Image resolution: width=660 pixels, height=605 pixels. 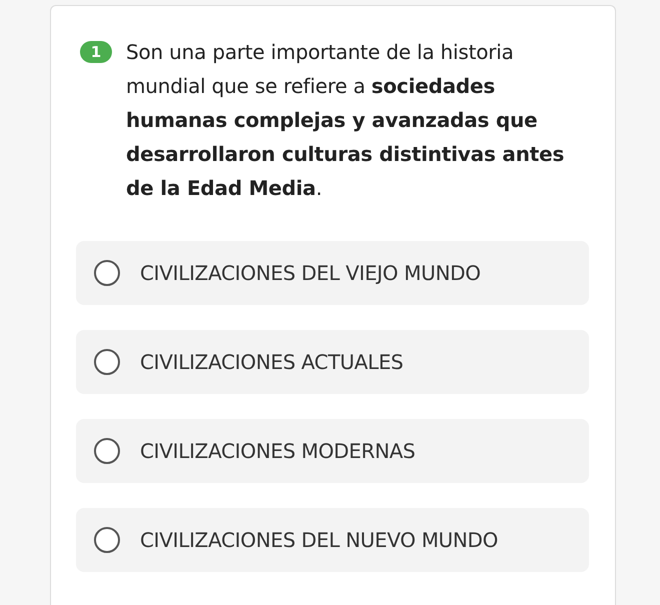 I want to click on answer-option: CIVILIZACIONES ACTUALES, so click(x=332, y=362).